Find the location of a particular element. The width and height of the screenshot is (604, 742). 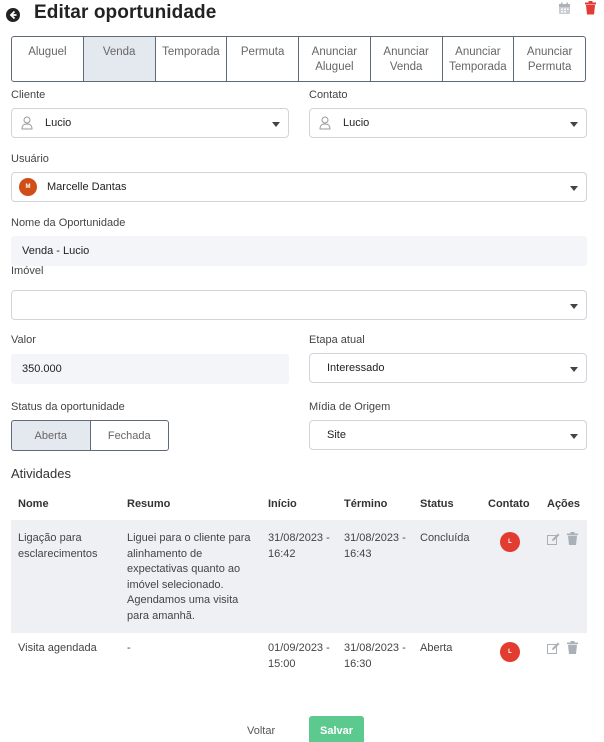

row-2-status: Aberta is located at coordinates (436, 648).